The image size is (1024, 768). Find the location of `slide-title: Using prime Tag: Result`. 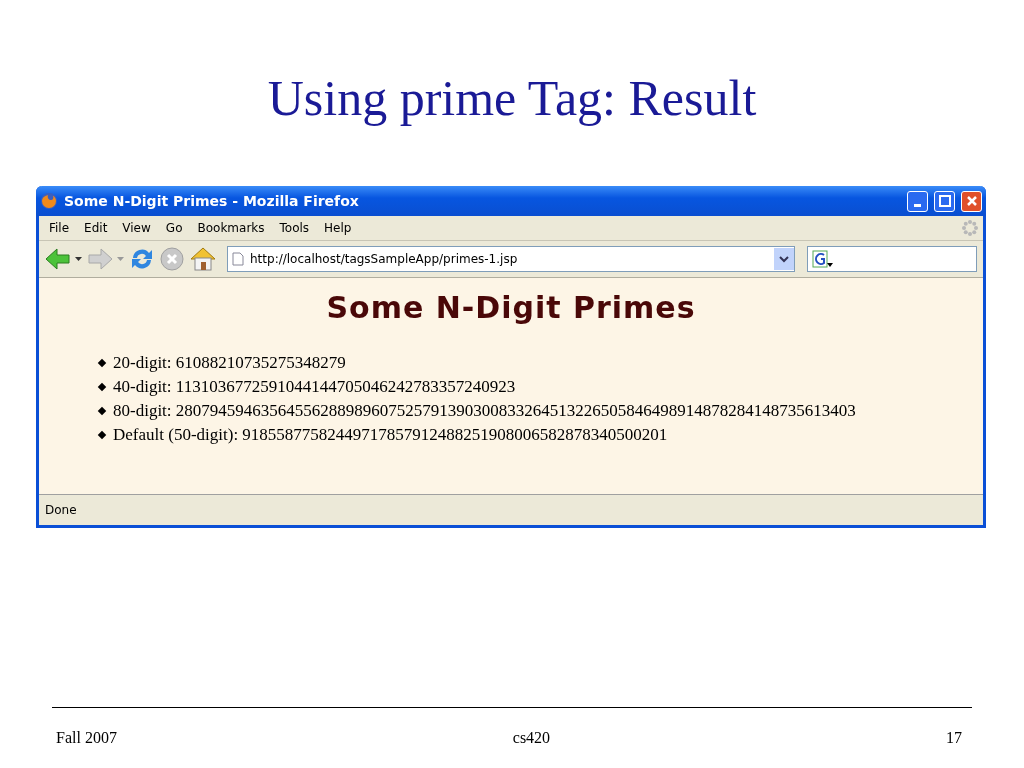

slide-title: Using prime Tag: Result is located at coordinates (512, 98).